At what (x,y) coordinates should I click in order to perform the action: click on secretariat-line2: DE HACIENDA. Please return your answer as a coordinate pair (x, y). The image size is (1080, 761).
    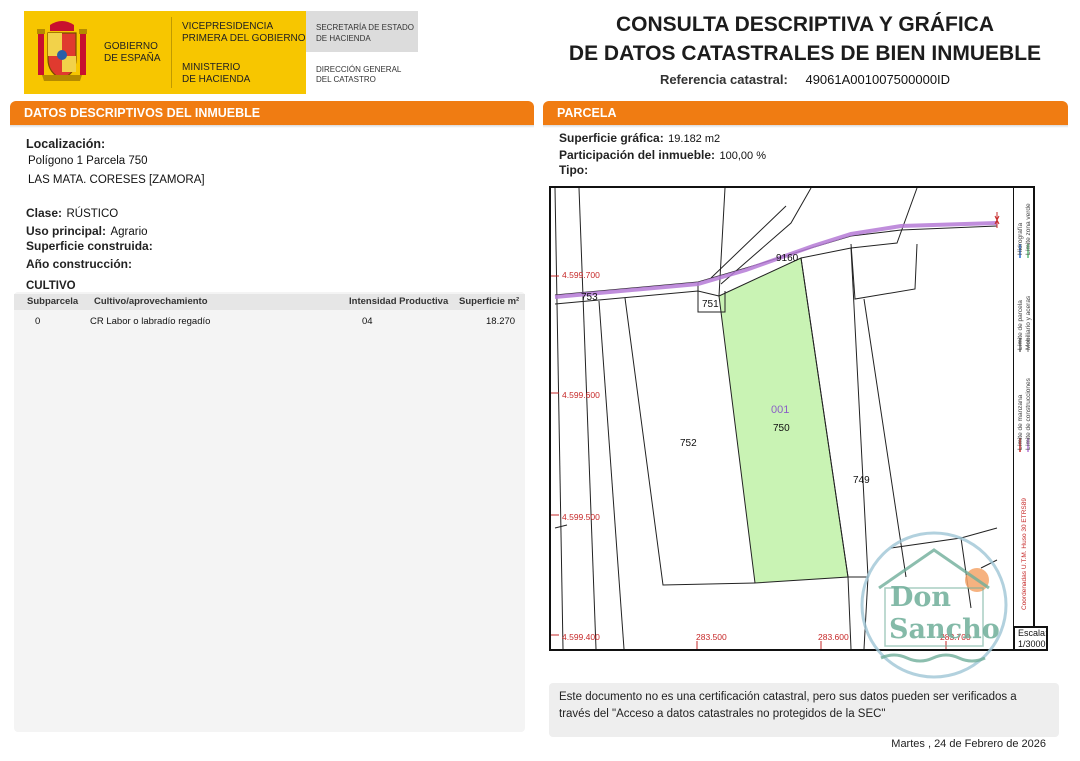
    Looking at the image, I should click on (343, 38).